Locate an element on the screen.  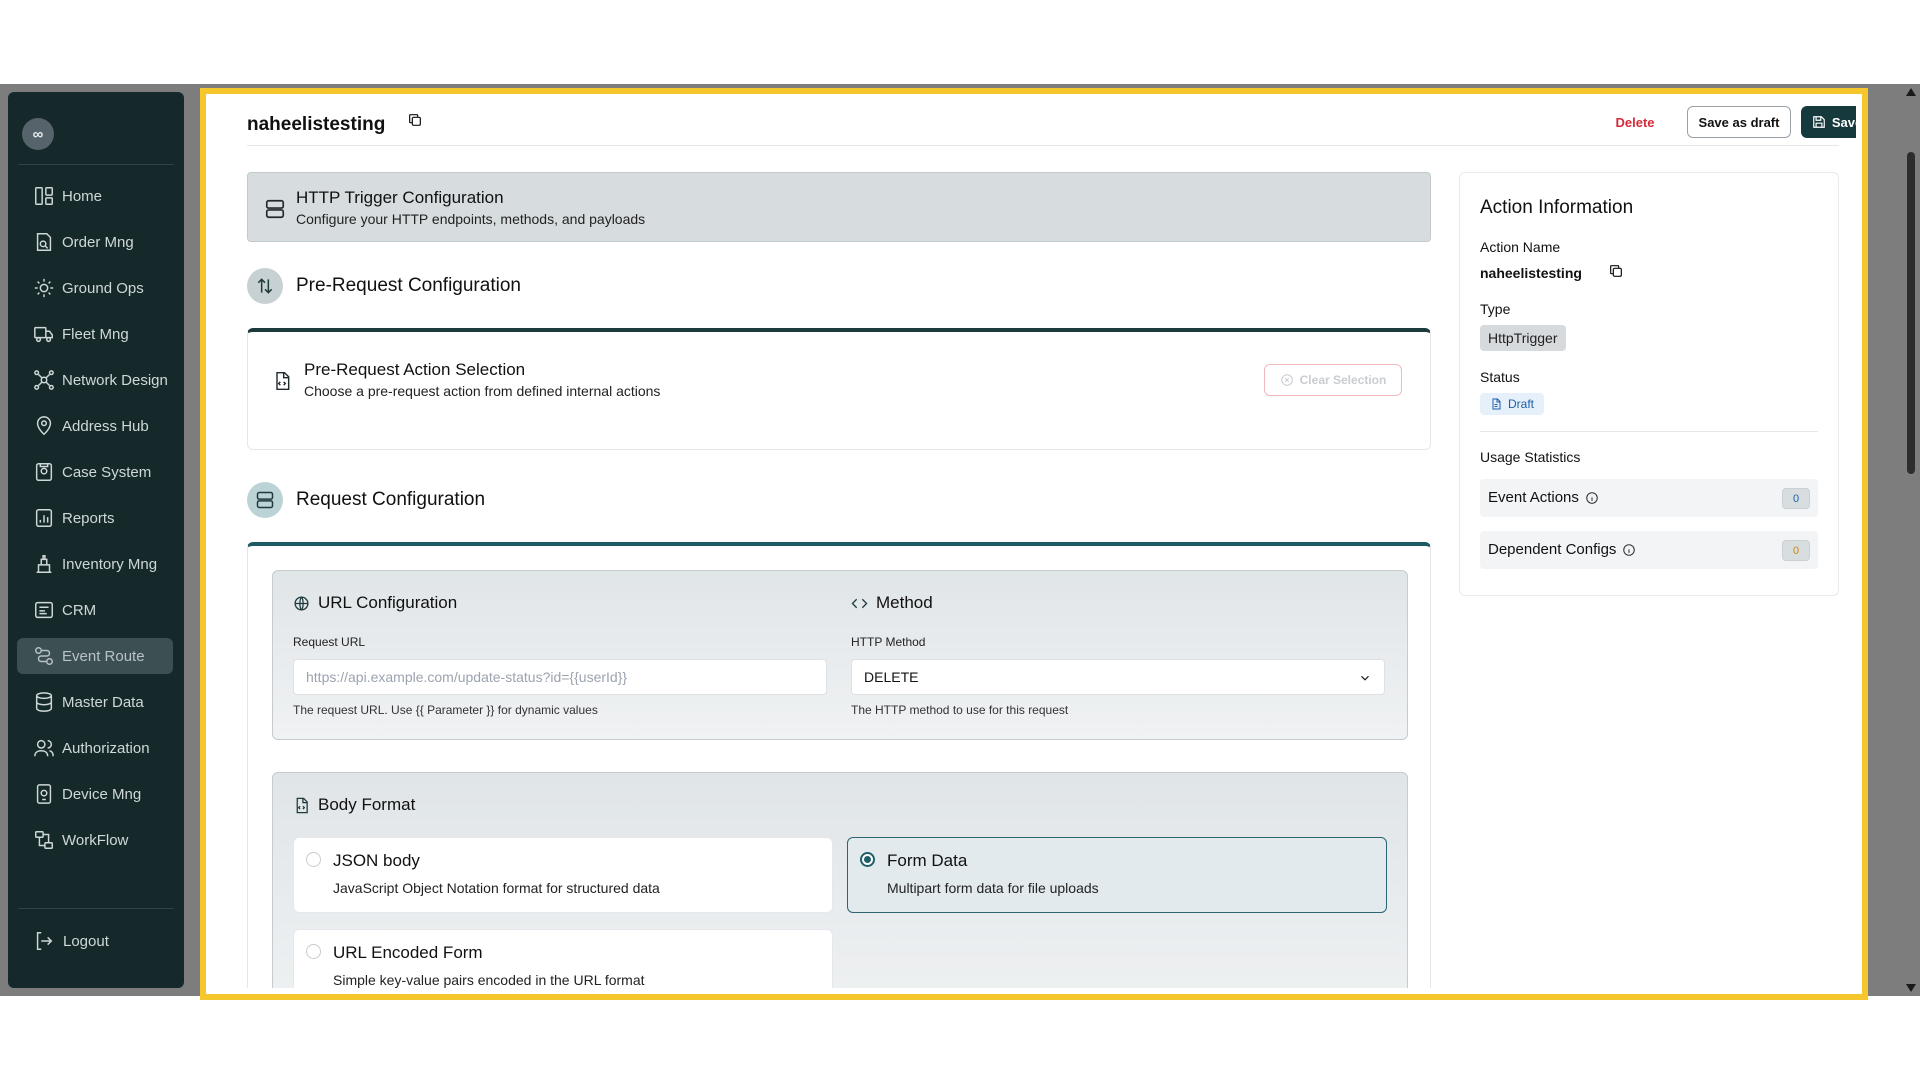
sidebar-item-workflow: WorkFlow is located at coordinates (95, 840).